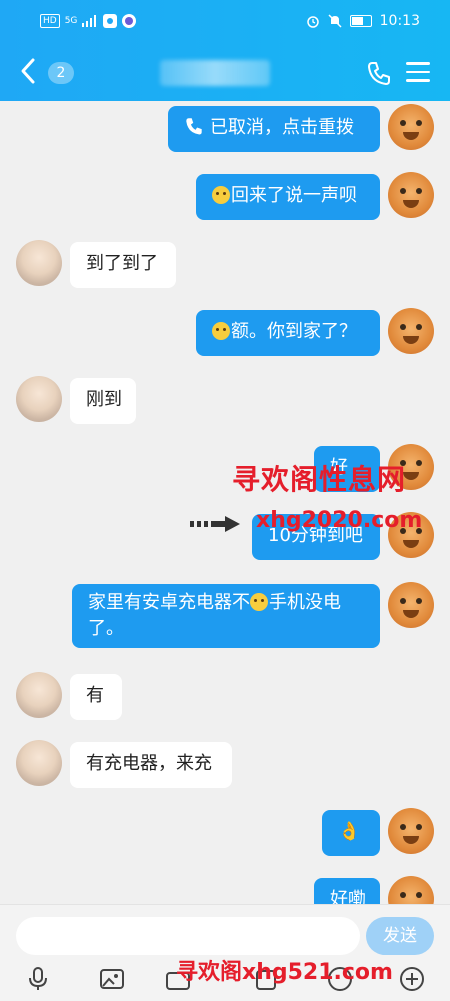  I want to click on message-bubble: 回来了说一声呗, so click(288, 197).